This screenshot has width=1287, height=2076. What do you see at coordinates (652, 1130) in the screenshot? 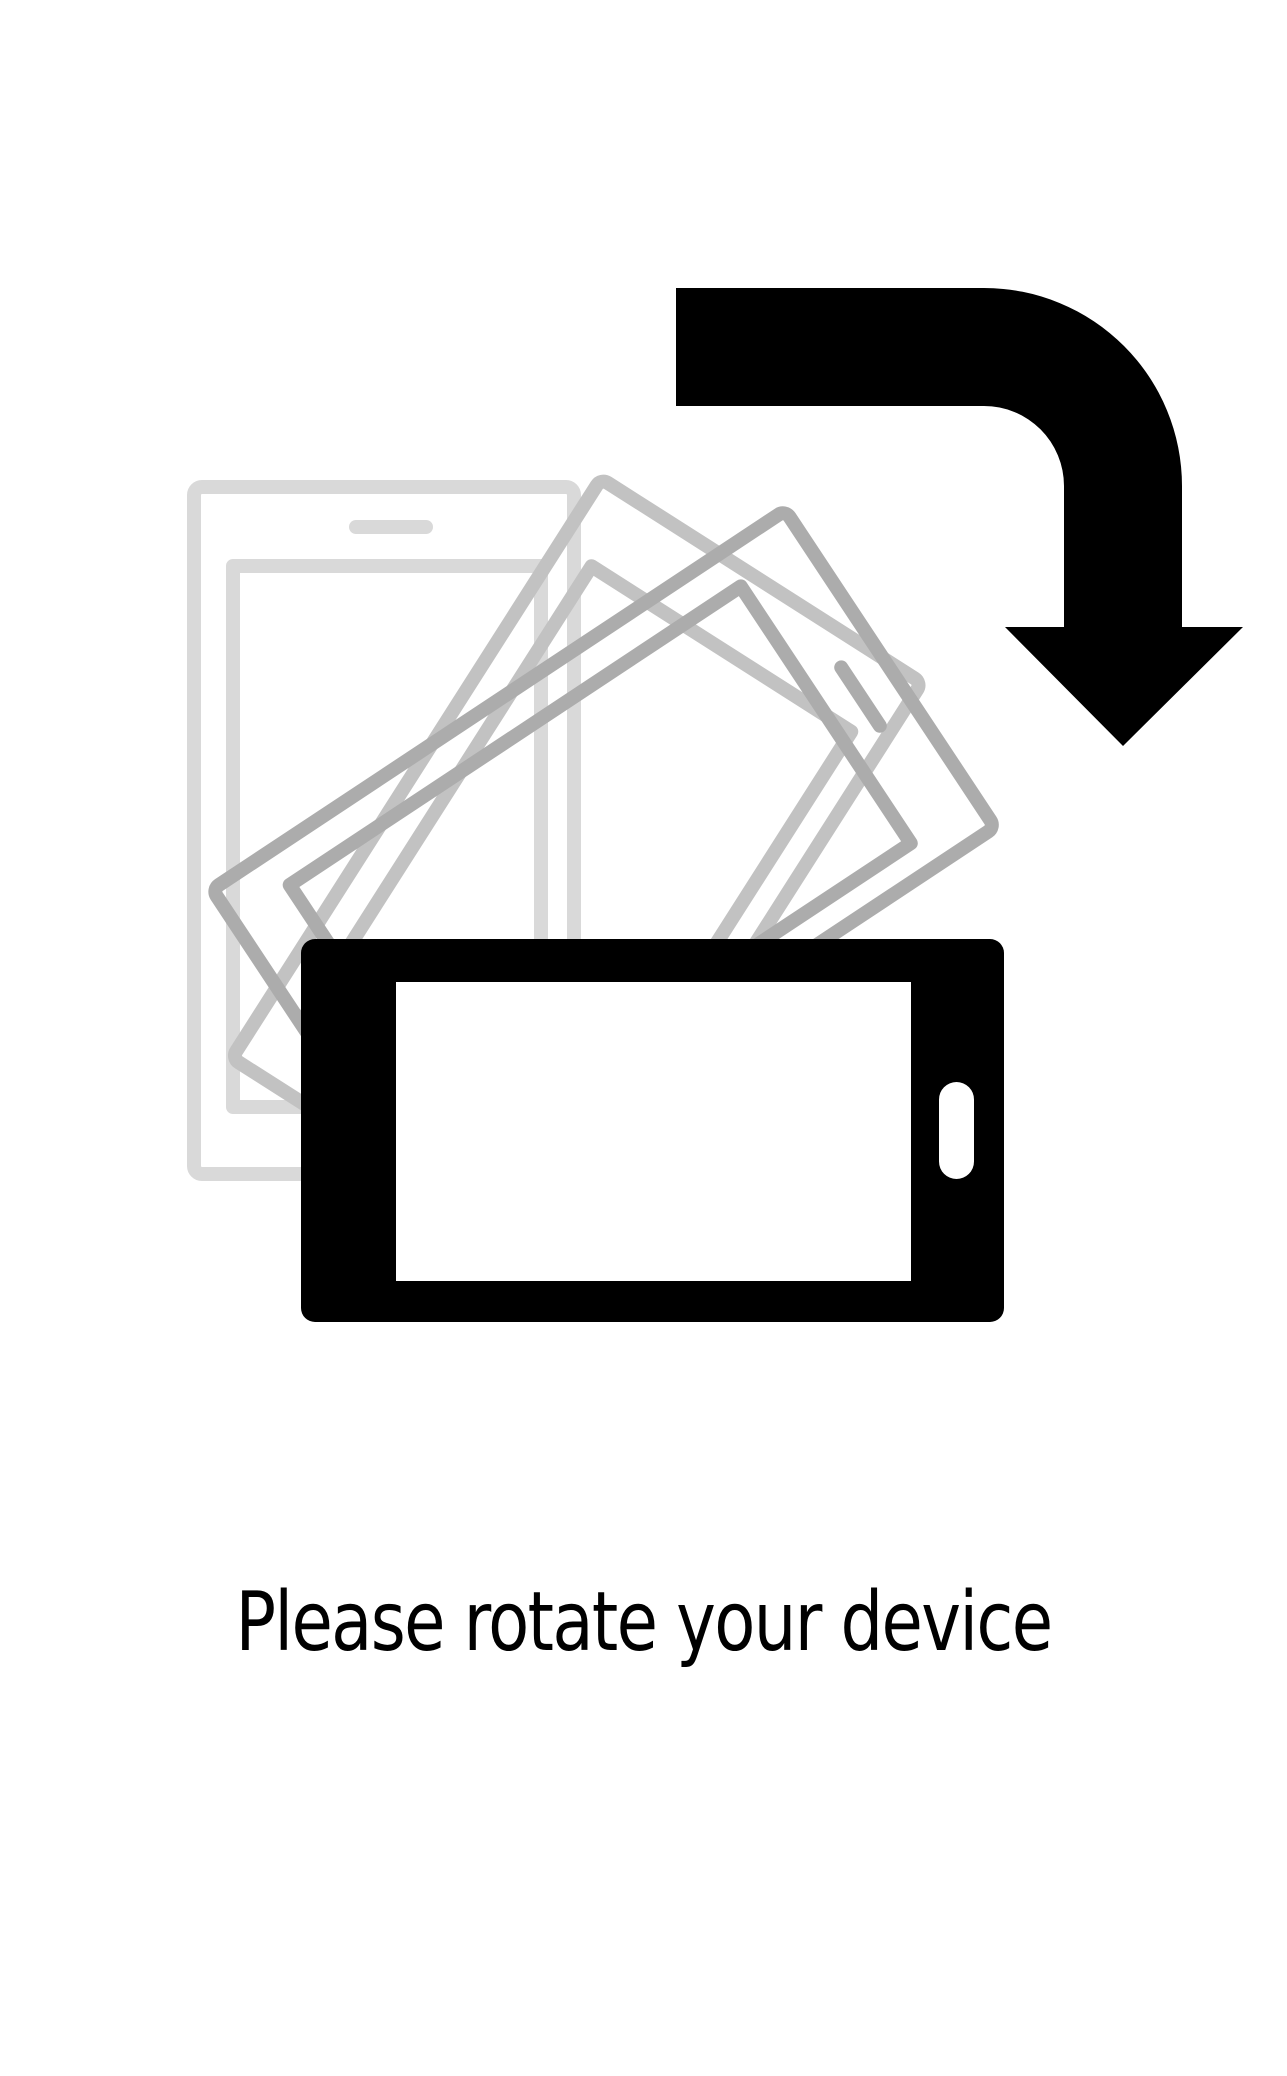
I see `phone-landscape-icon` at bounding box center [652, 1130].